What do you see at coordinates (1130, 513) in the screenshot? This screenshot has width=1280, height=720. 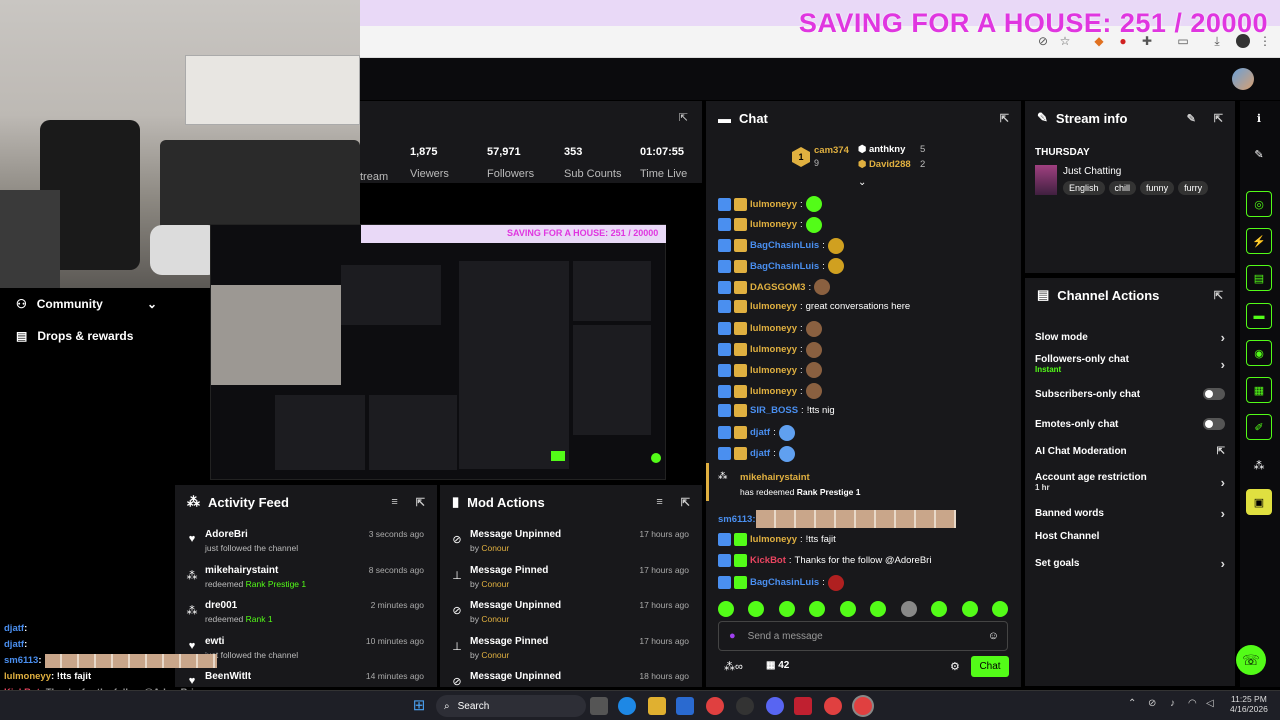 I see `channel-action-item: Banned words ›` at bounding box center [1130, 513].